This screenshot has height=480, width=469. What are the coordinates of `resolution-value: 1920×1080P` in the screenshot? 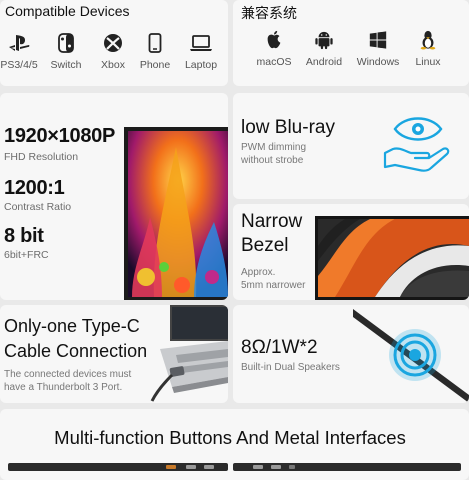 It's located at (60, 136).